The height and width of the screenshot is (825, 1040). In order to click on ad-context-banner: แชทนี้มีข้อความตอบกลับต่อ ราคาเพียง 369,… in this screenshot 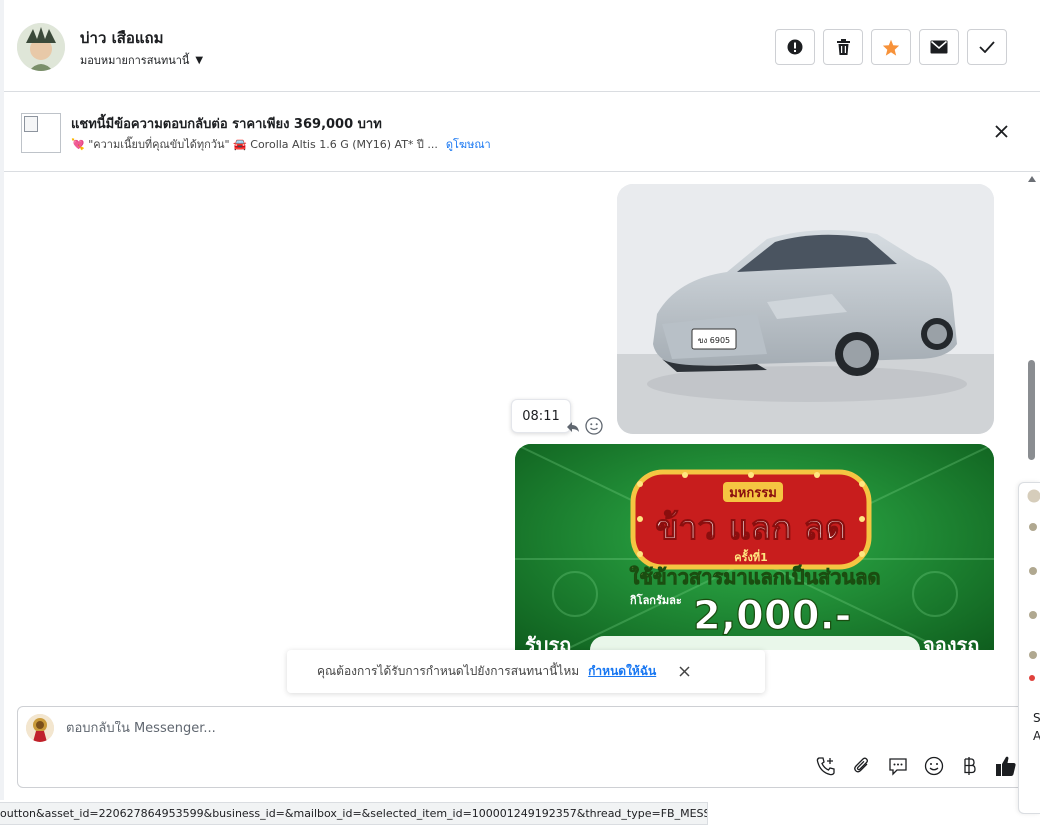, I will do `click(522, 132)`.